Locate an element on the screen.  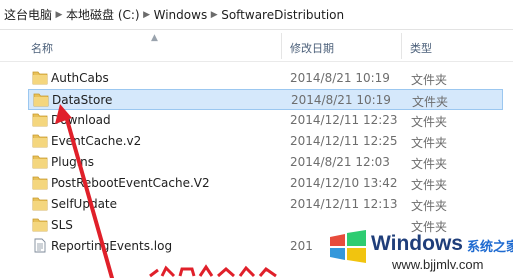
watermark-brand: Windows is located at coordinates (417, 243).